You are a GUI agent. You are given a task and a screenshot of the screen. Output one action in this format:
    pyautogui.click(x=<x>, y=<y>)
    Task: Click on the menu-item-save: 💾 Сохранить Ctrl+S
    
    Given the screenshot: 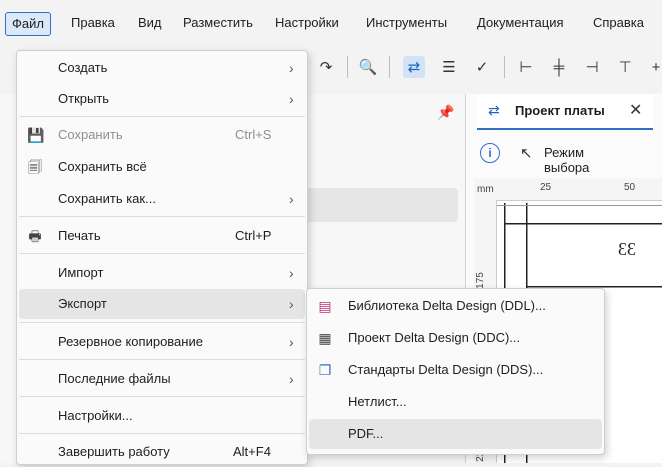 What is the action you would take?
    pyautogui.click(x=162, y=135)
    